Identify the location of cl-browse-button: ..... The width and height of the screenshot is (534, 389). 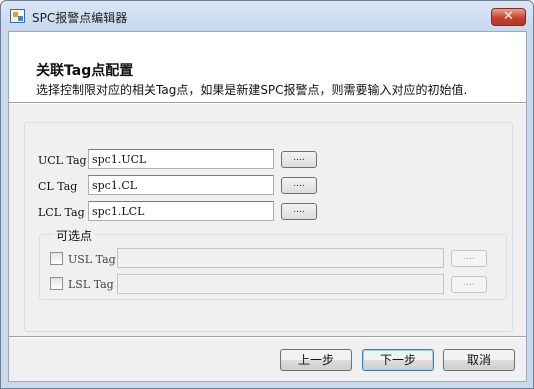
(299, 185).